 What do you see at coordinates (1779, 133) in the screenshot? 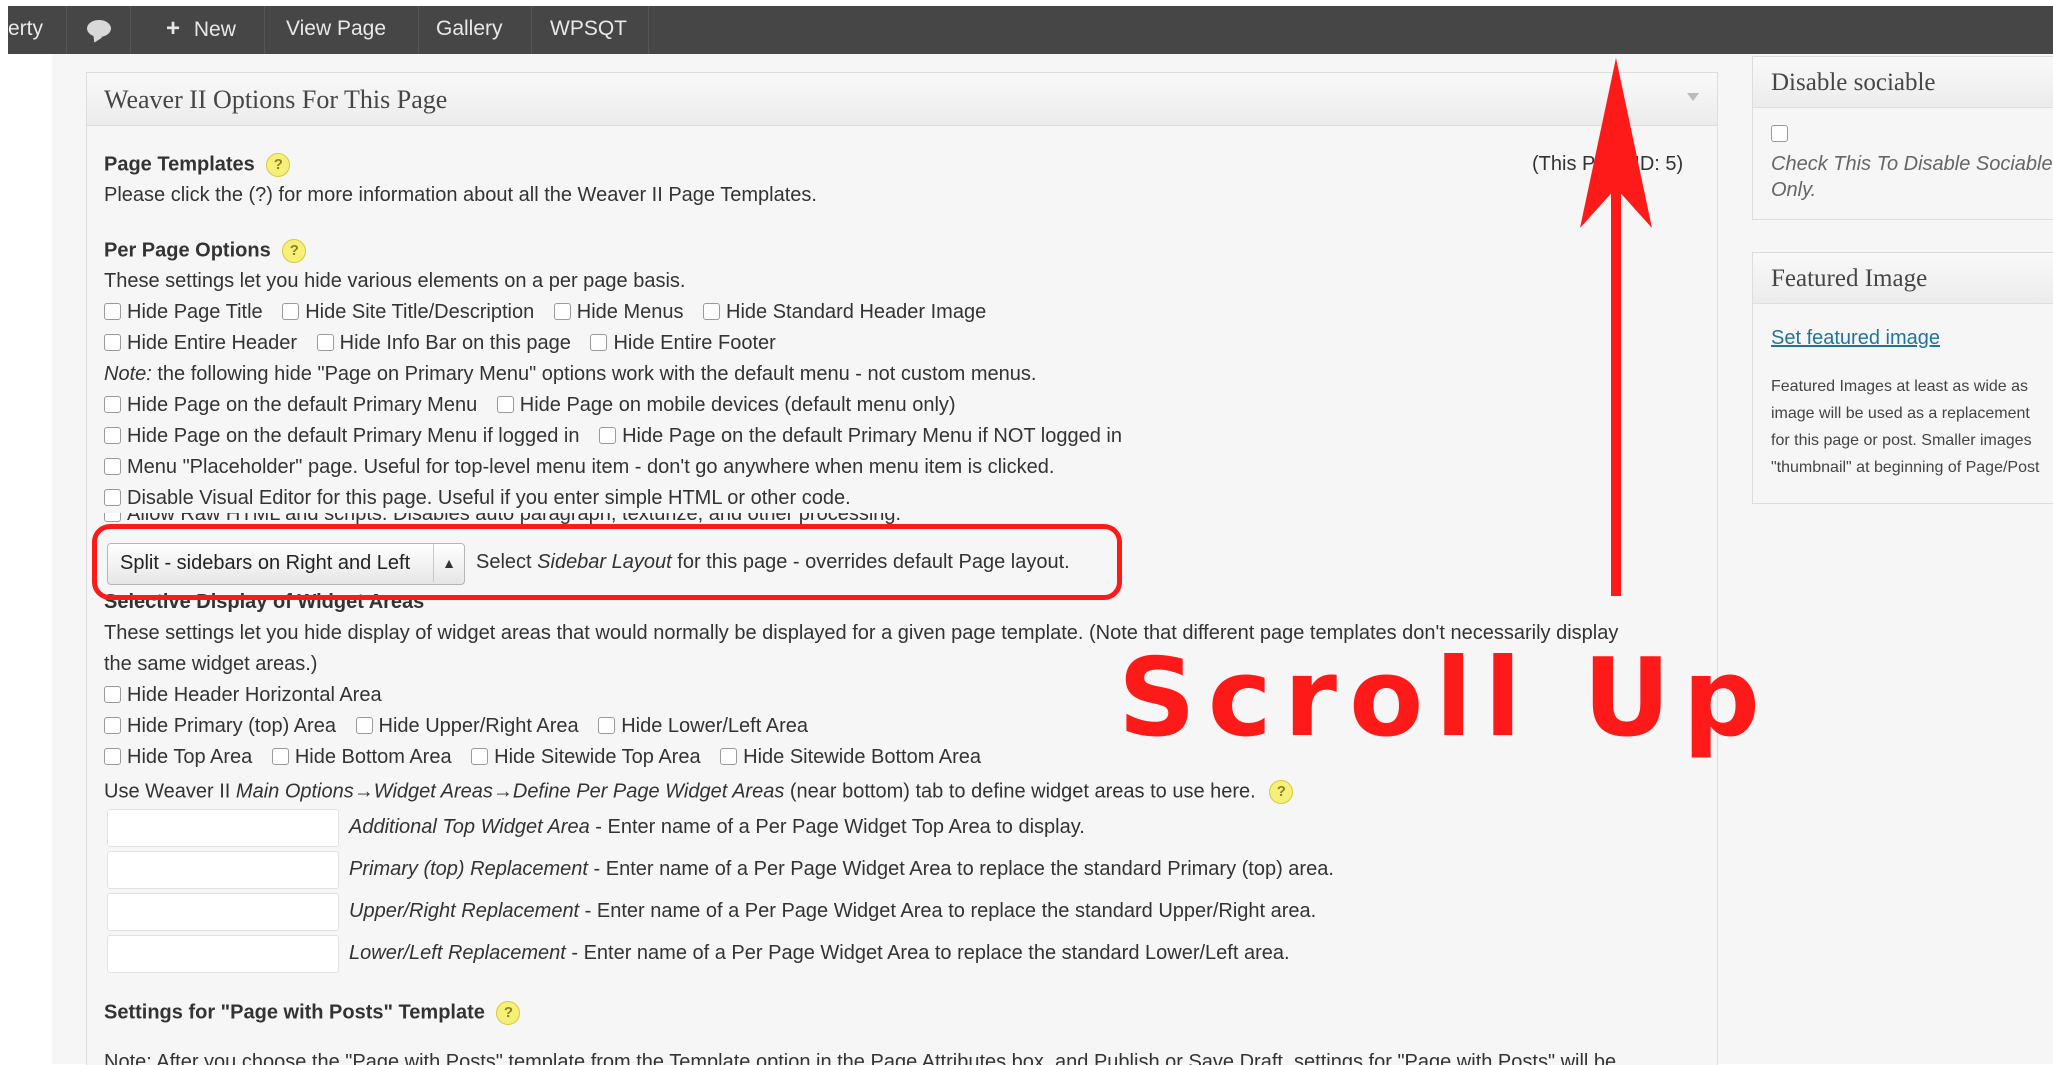
I see `disable-sociable-checkbox` at bounding box center [1779, 133].